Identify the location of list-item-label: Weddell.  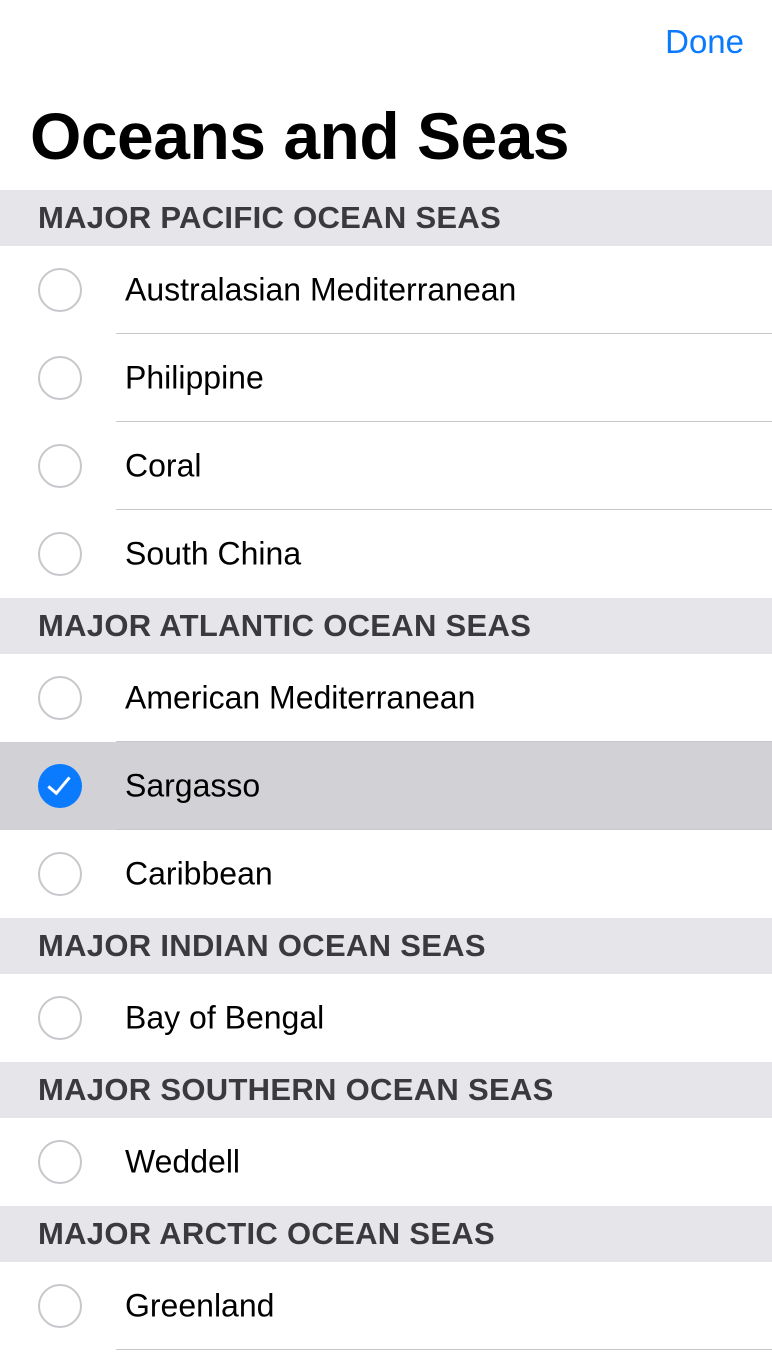
(183, 1161).